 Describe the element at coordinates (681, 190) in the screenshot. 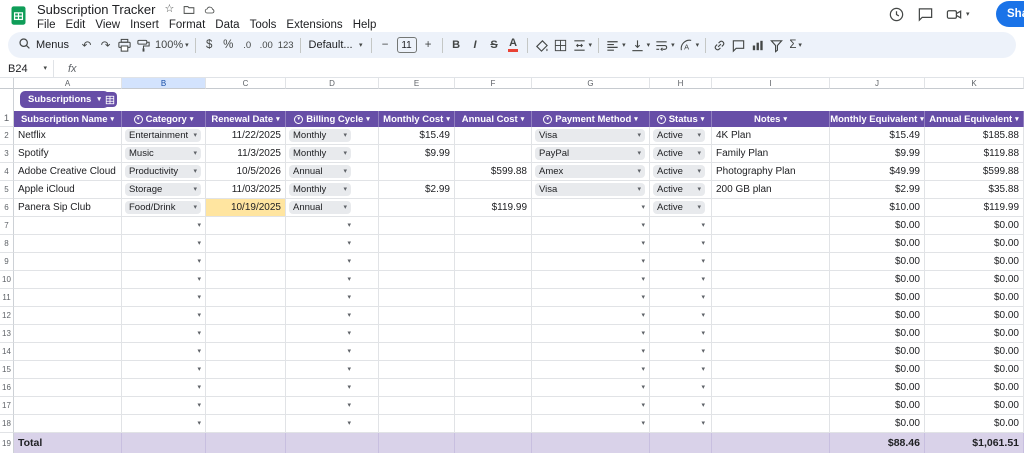

I see `cell-status: Active ▾` at that location.